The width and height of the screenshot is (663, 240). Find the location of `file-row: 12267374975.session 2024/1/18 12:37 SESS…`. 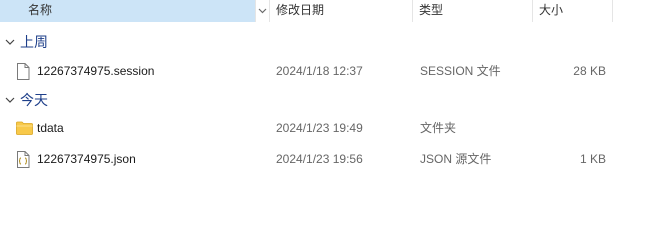

file-row: 12267374975.session 2024/1/18 12:37 SESS… is located at coordinates (331, 71).